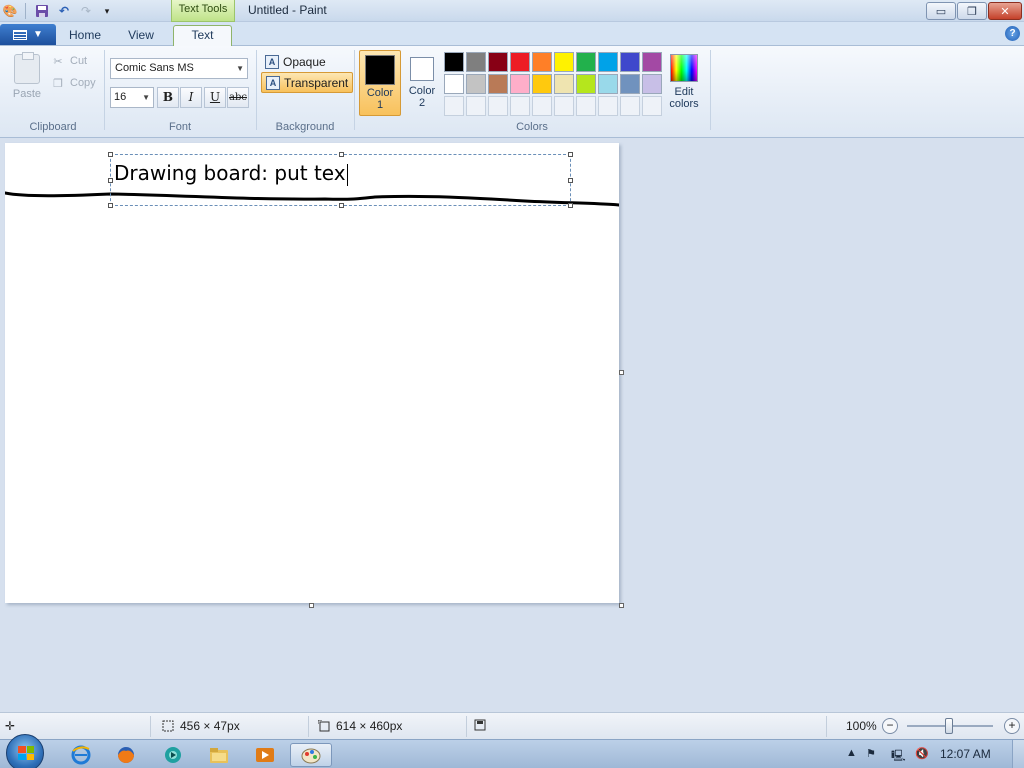 The height and width of the screenshot is (768, 1024). Describe the element at coordinates (898, 756) in the screenshot. I see `network-icon: 🖳` at that location.